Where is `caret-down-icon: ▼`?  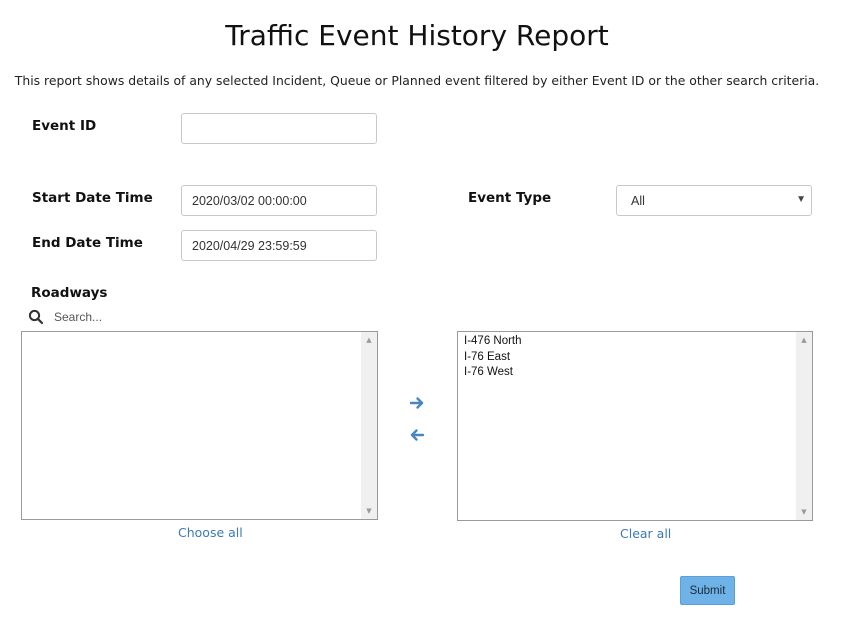 caret-down-icon: ▼ is located at coordinates (801, 199).